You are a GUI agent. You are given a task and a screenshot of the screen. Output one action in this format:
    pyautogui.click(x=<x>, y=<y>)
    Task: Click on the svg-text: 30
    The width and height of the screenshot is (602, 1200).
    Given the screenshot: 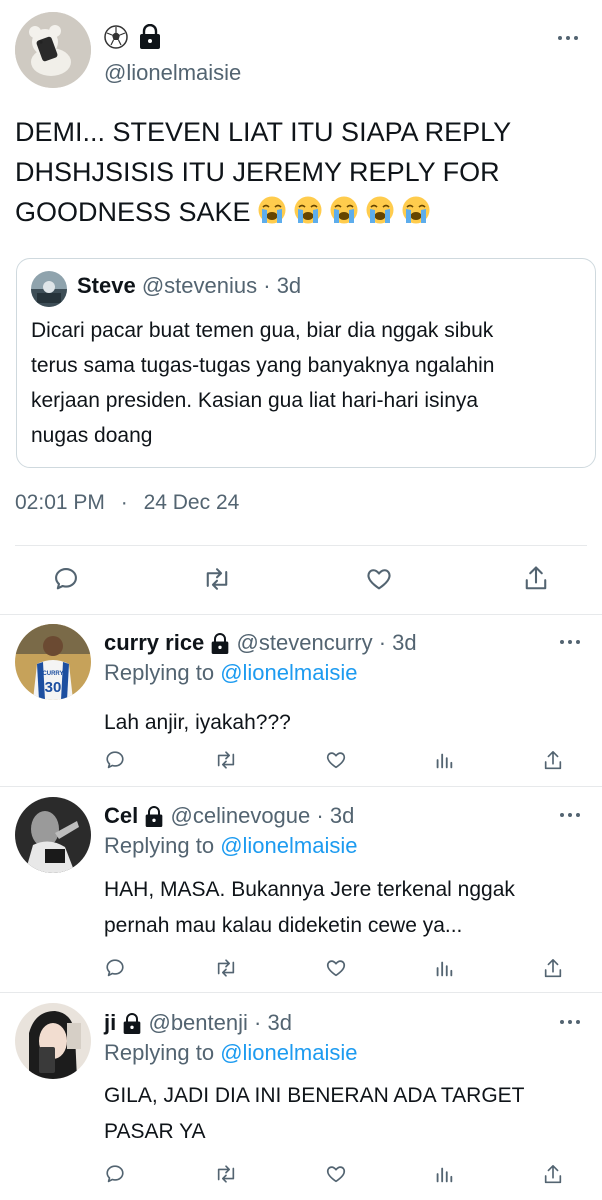 What is the action you would take?
    pyautogui.click(x=53, y=687)
    